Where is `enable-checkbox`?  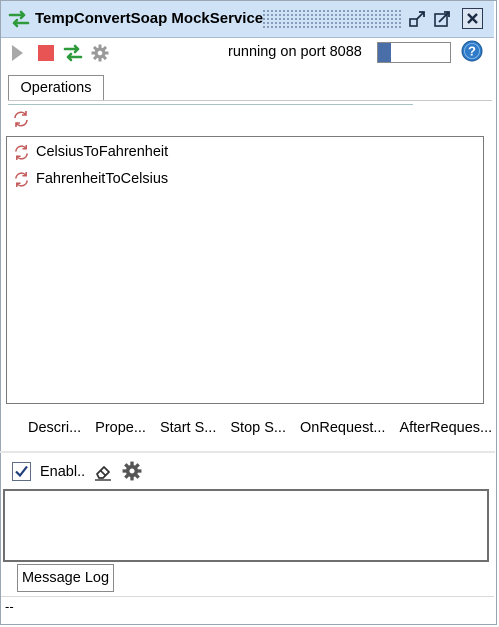 enable-checkbox is located at coordinates (21, 471).